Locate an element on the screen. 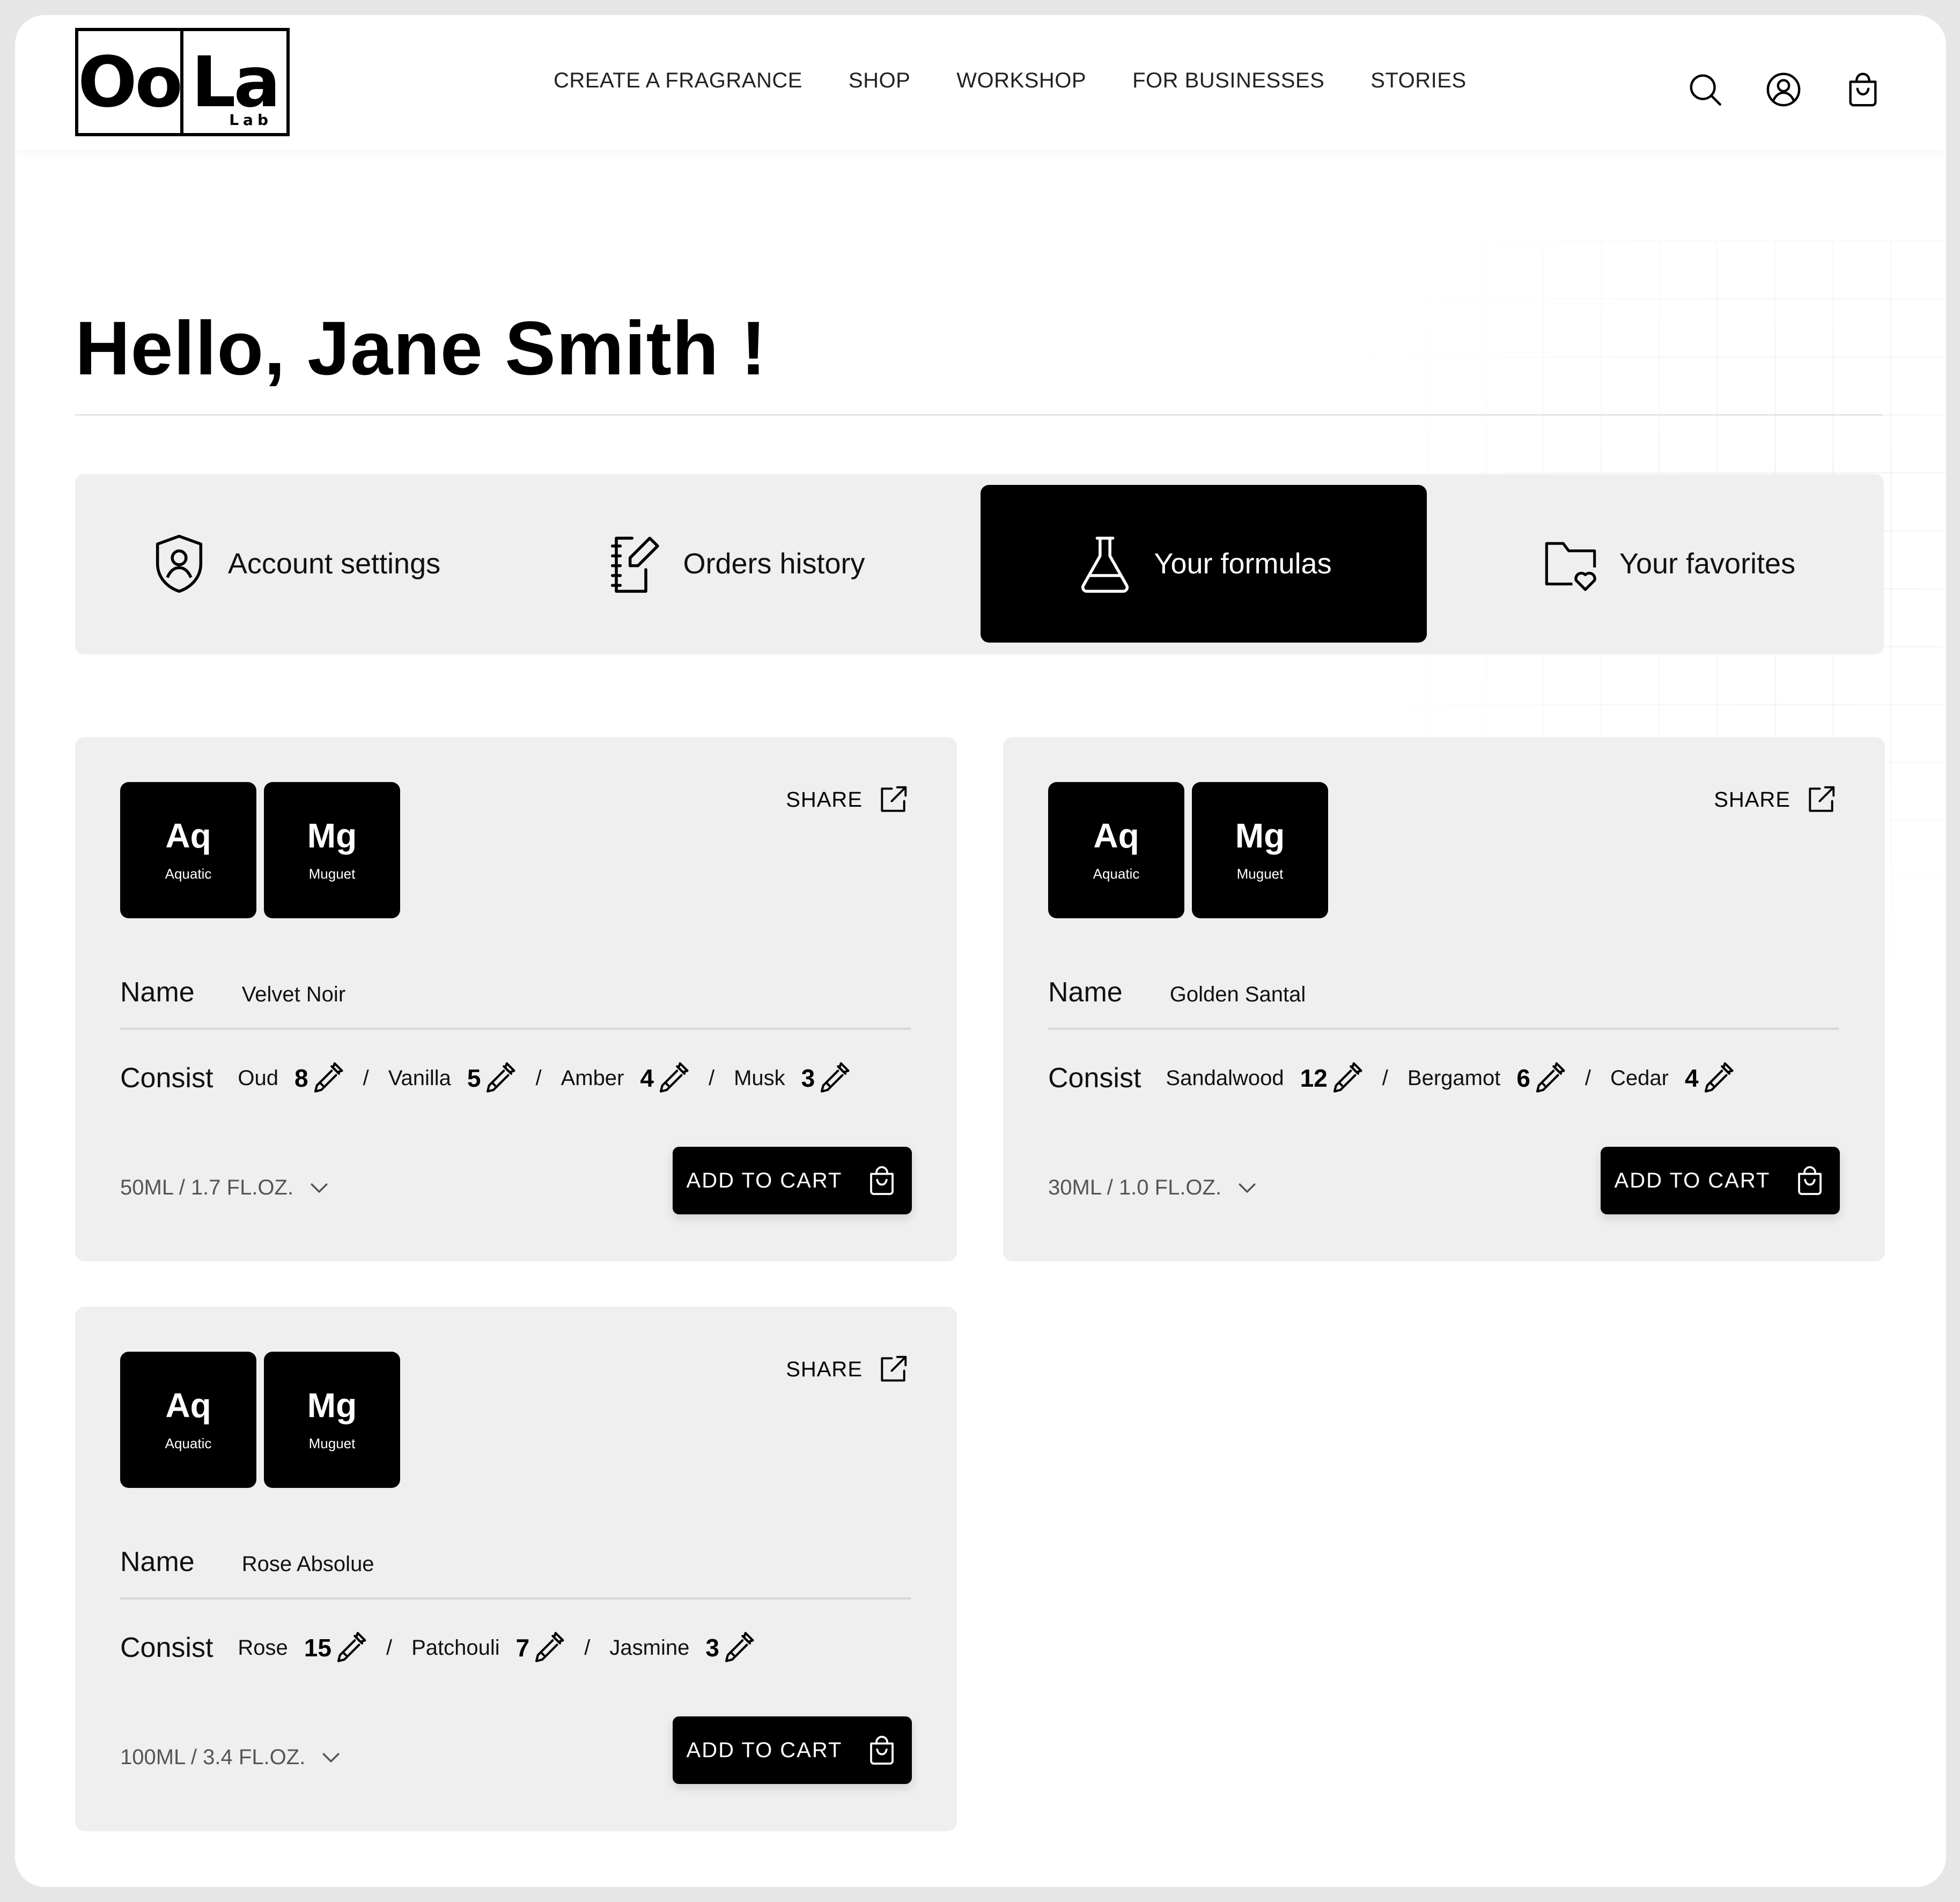  tab-account-settings-label: Account settings is located at coordinates (334, 564).